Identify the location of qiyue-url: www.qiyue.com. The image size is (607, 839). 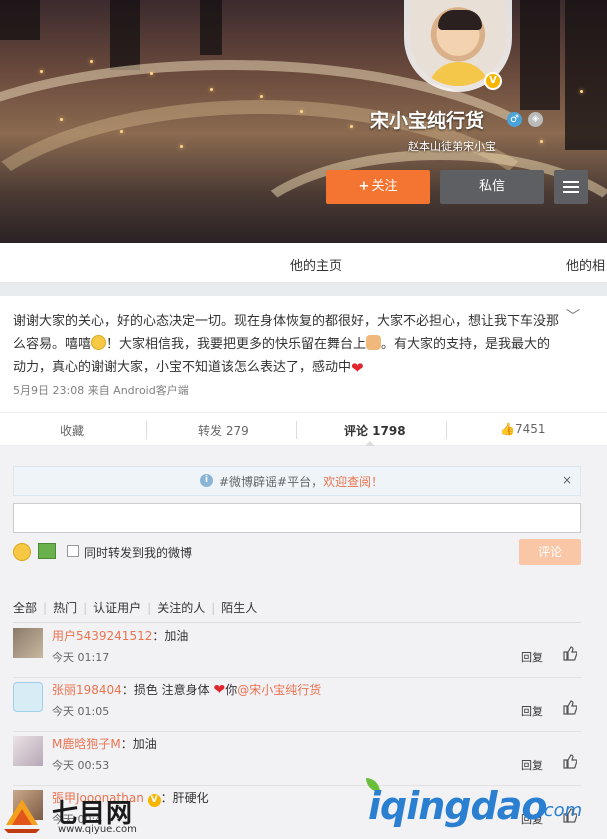
(97, 829).